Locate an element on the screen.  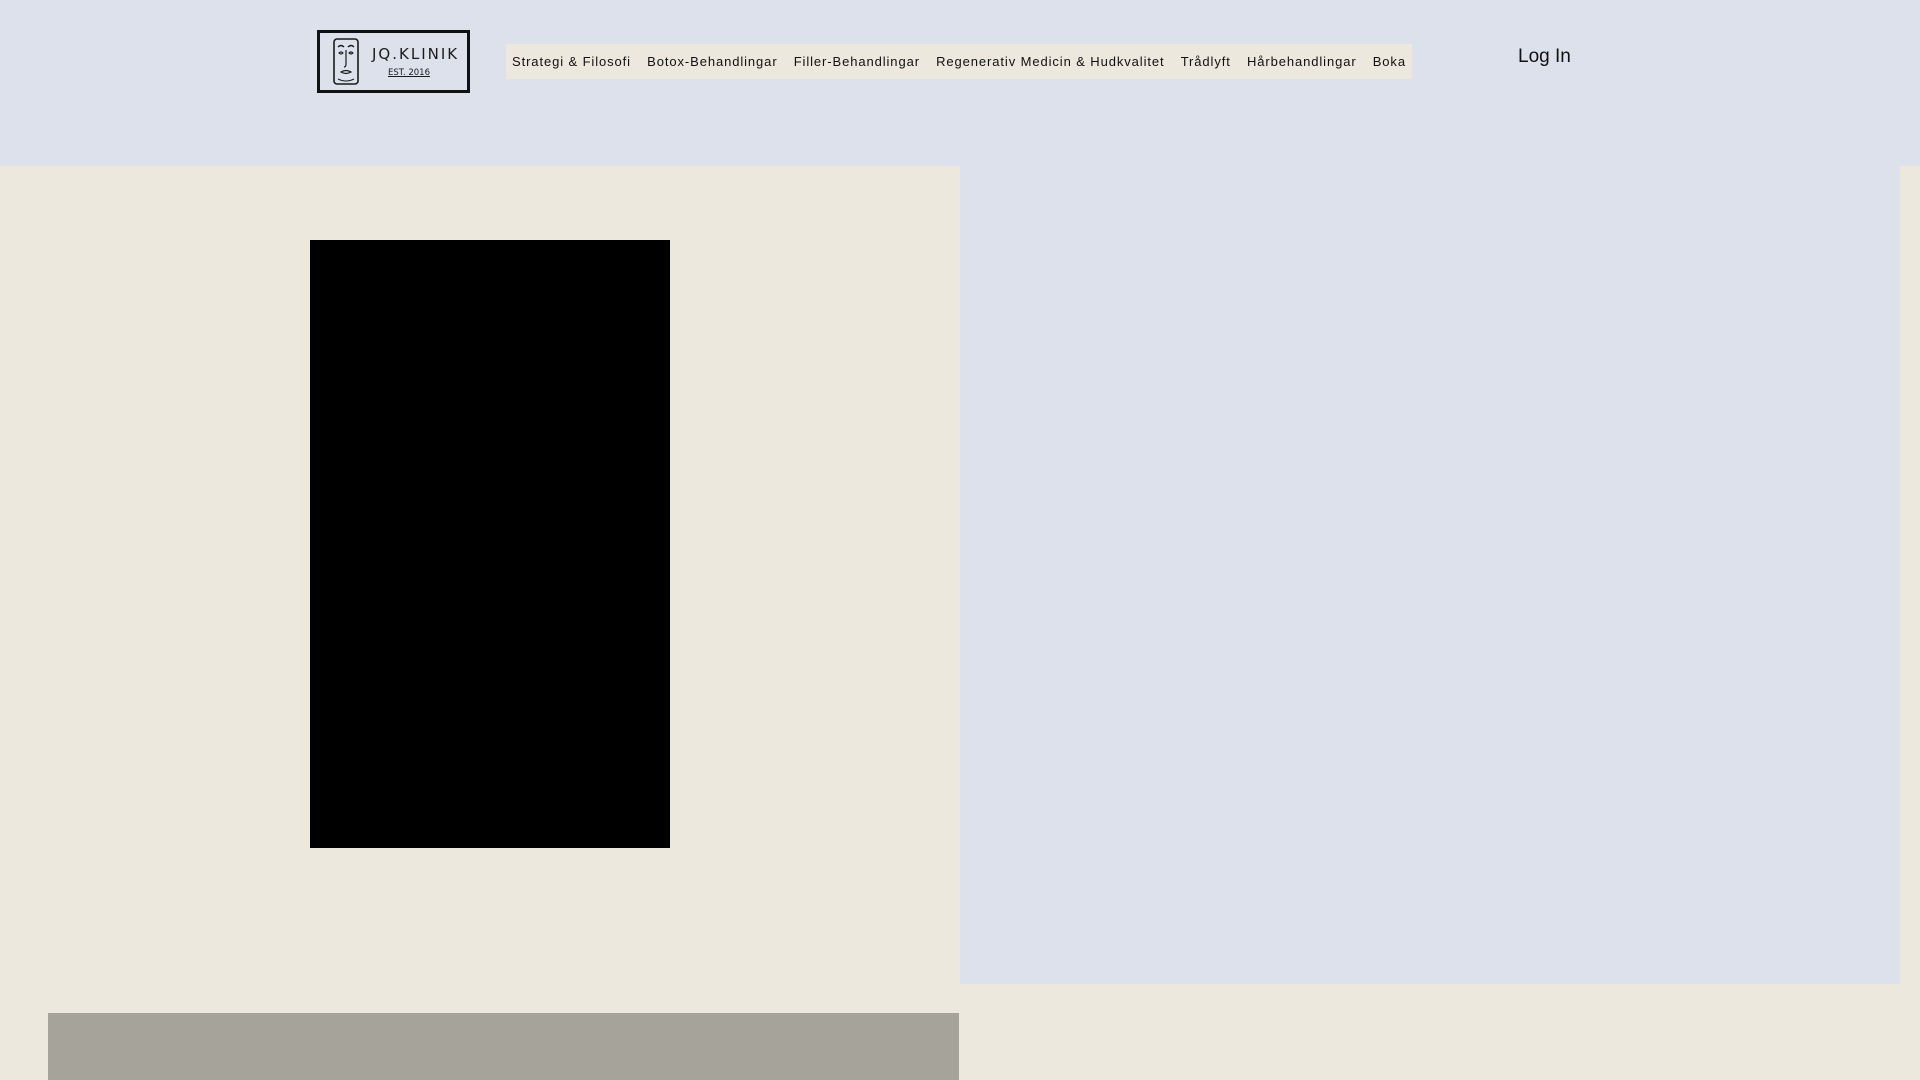
face-logo-icon is located at coordinates (346, 61).